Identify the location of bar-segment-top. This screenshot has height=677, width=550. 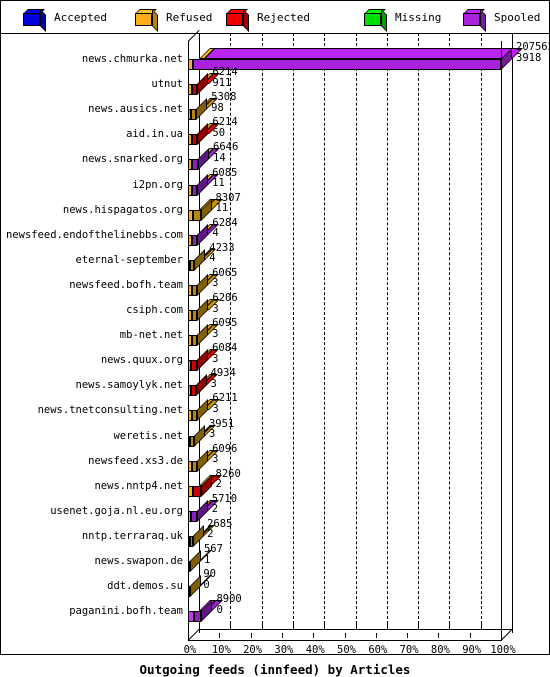
(363, 53).